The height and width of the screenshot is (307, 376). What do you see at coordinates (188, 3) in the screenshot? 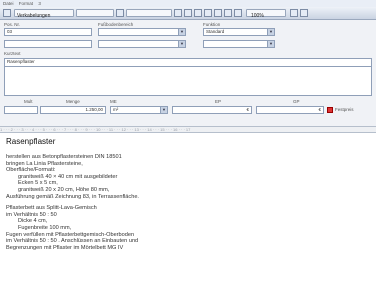
I see `title-bar: Datei Format 3` at bounding box center [188, 3].